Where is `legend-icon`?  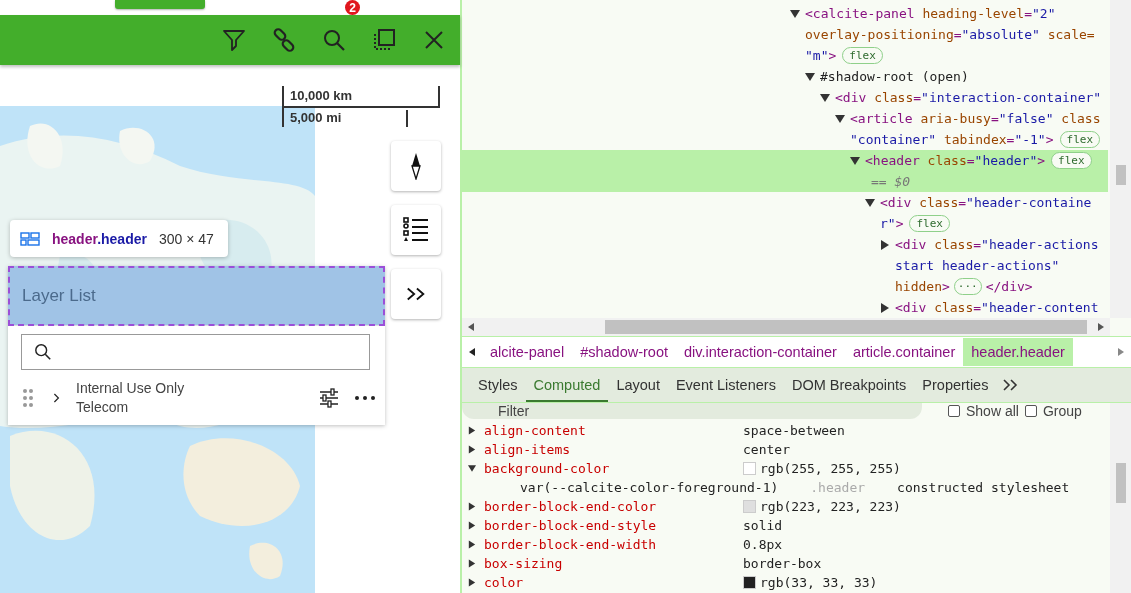 legend-icon is located at coordinates (416, 230).